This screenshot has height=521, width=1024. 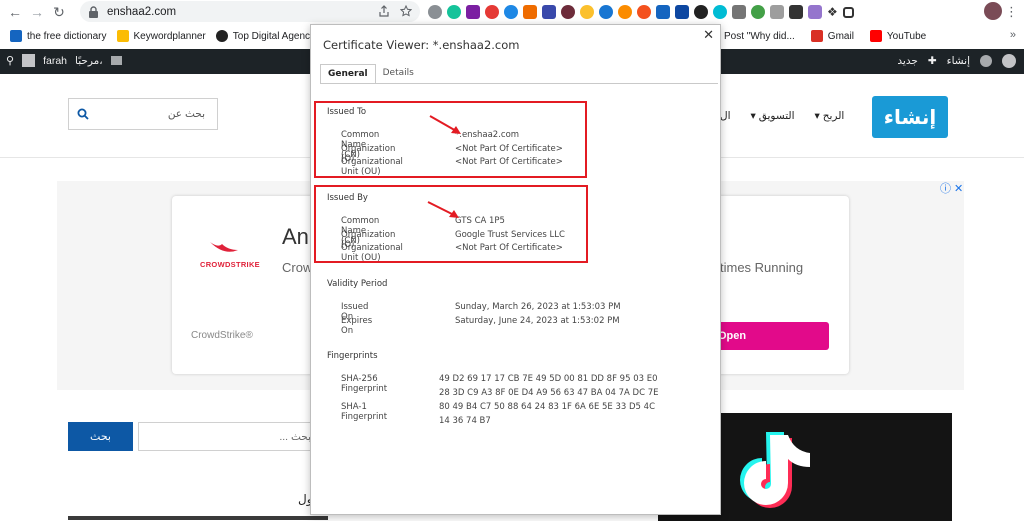 I want to click on ad-close-icon: ⓘ ✕, so click(x=951, y=188).